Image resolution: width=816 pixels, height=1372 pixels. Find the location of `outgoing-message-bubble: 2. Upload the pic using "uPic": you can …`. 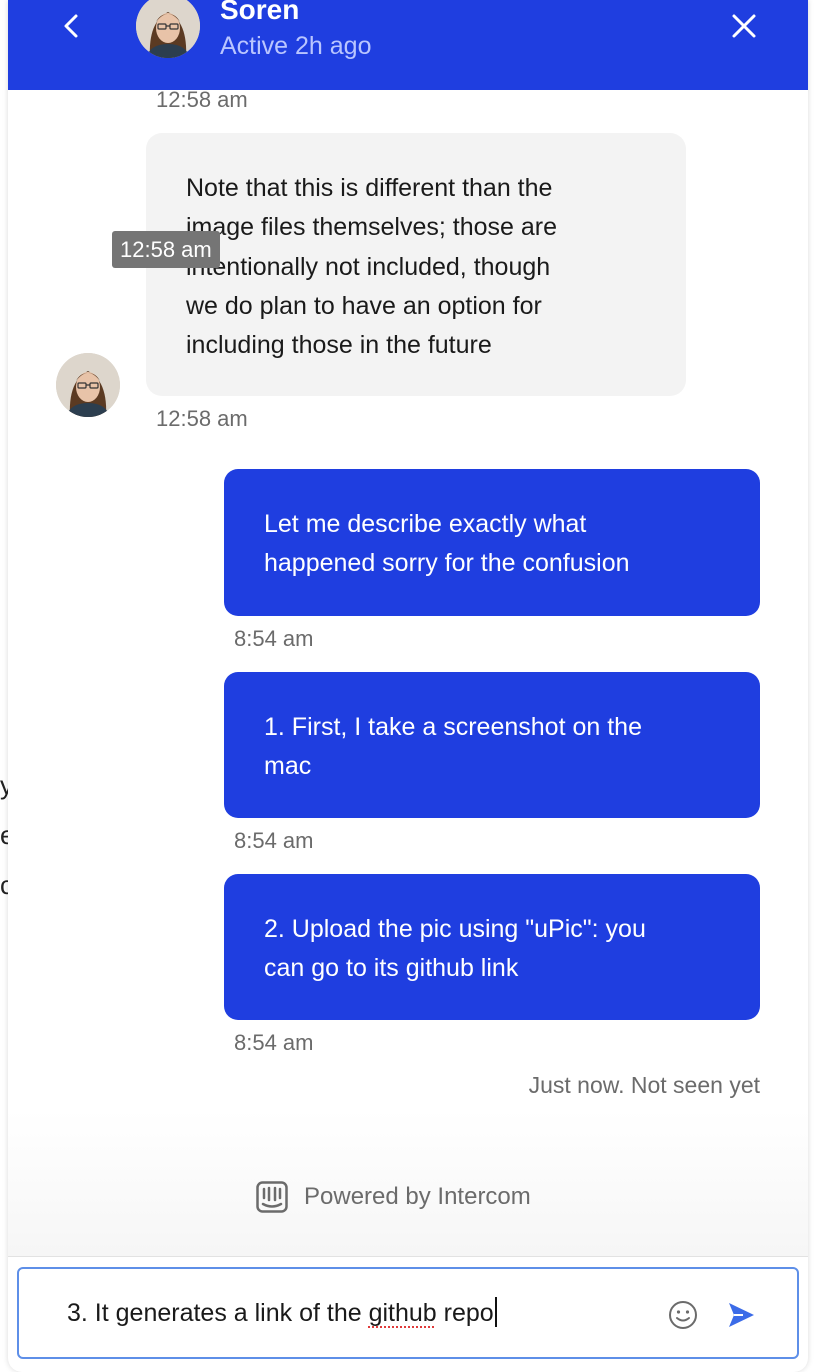

outgoing-message-bubble: 2. Upload the pic using "uPic": you can … is located at coordinates (492, 947).